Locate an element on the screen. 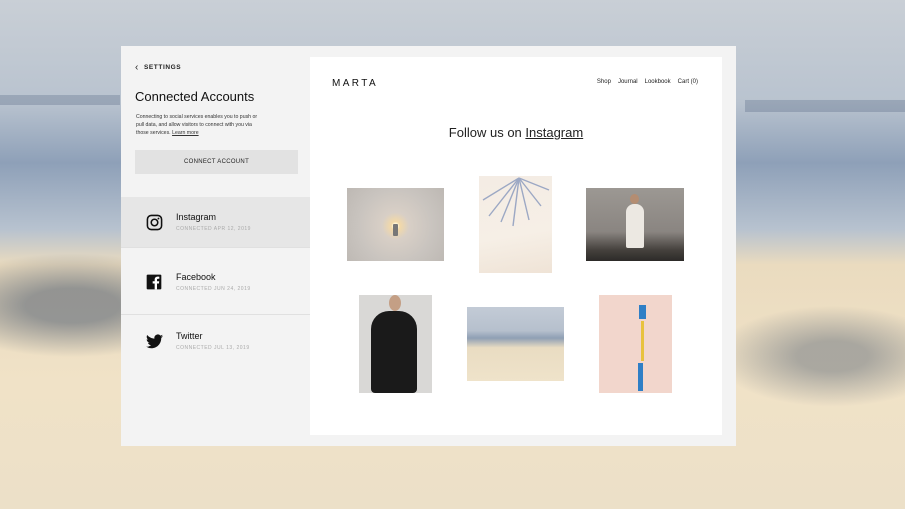 The height and width of the screenshot is (509, 905). nav-lookbook: Lookbook is located at coordinates (658, 82).